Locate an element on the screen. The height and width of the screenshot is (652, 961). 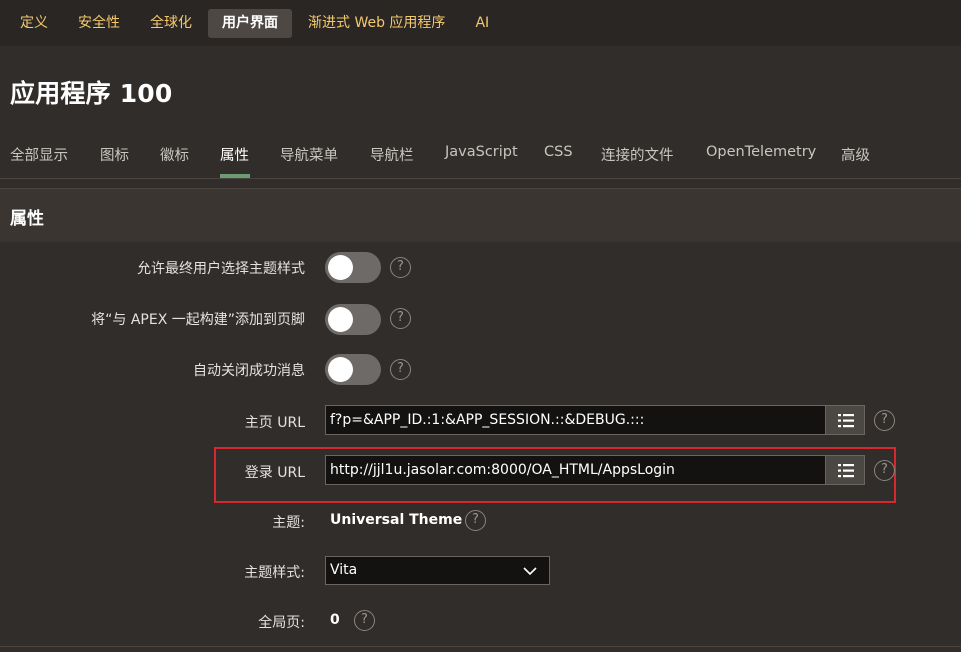
home-url-list-button is located at coordinates (845, 420).